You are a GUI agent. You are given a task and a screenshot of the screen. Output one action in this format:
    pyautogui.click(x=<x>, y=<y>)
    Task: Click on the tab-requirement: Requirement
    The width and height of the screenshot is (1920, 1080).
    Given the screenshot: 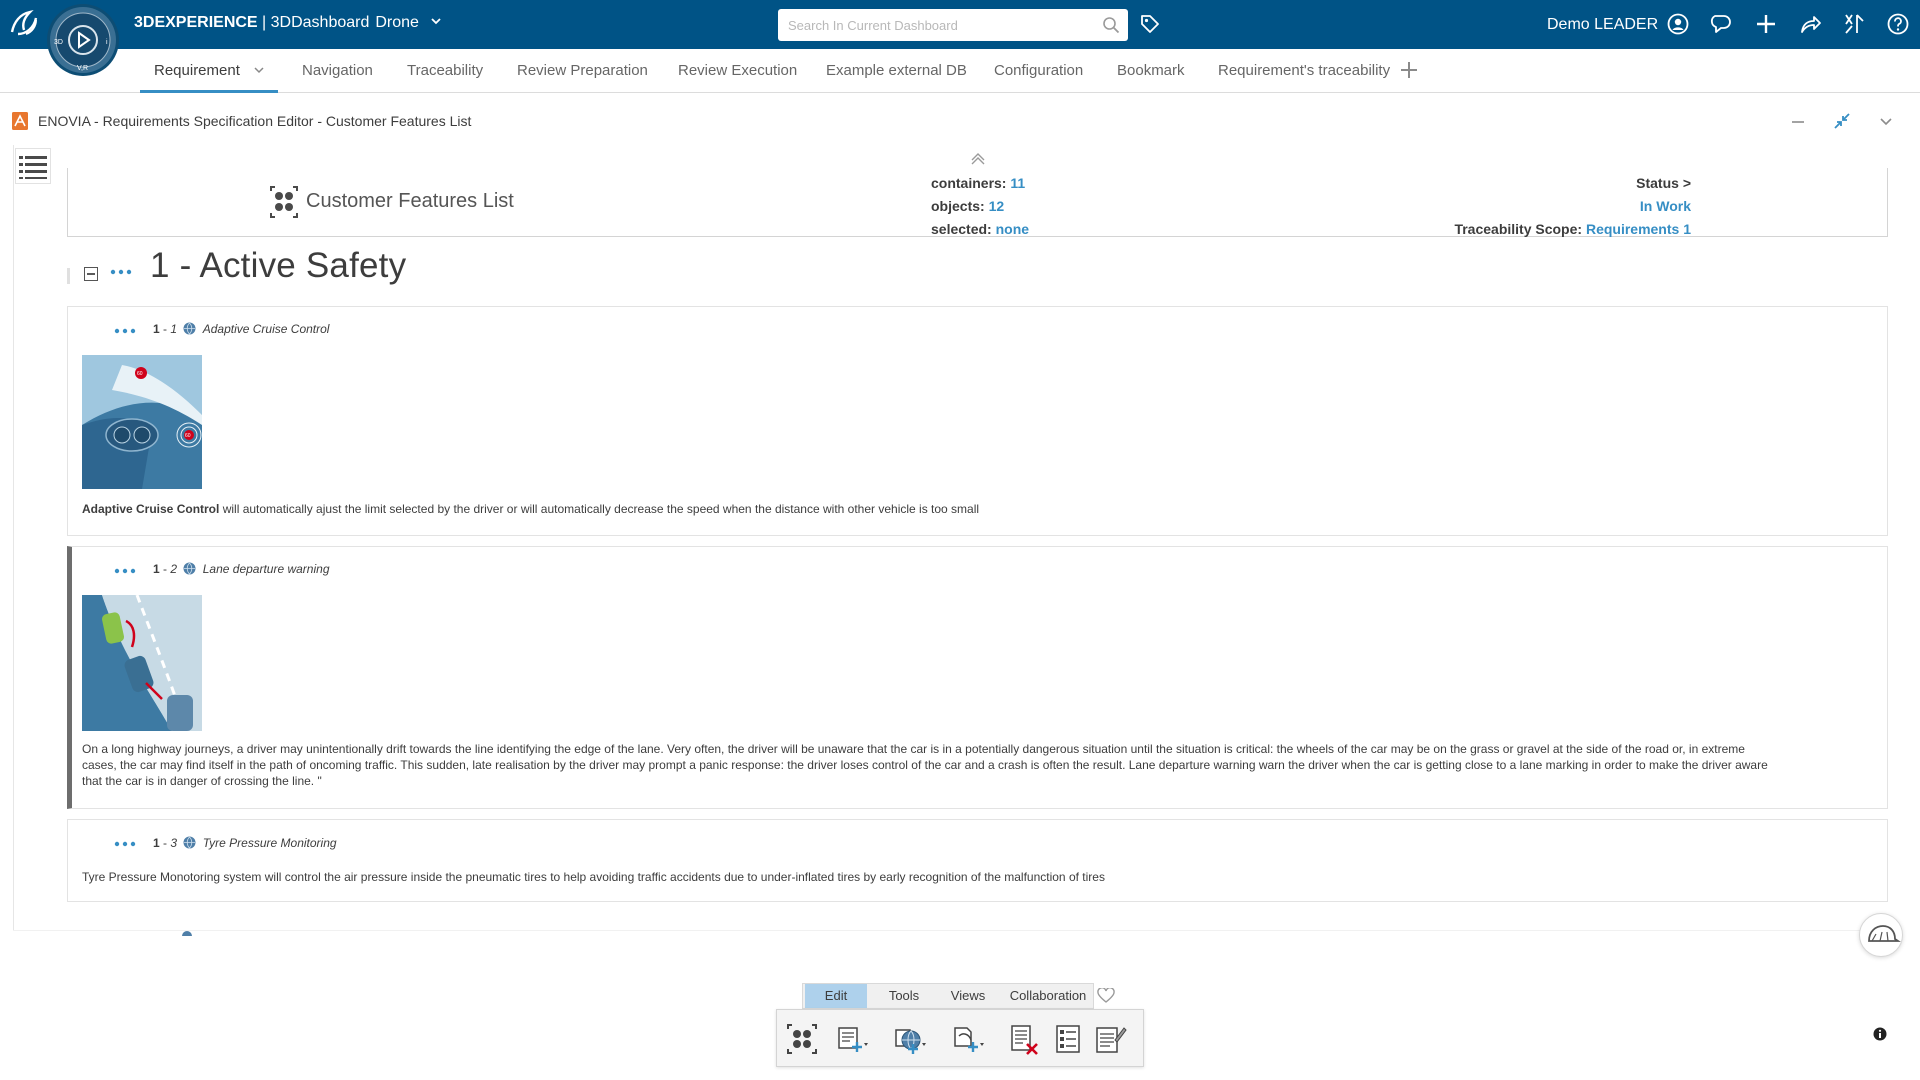 What is the action you would take?
    pyautogui.click(x=209, y=71)
    